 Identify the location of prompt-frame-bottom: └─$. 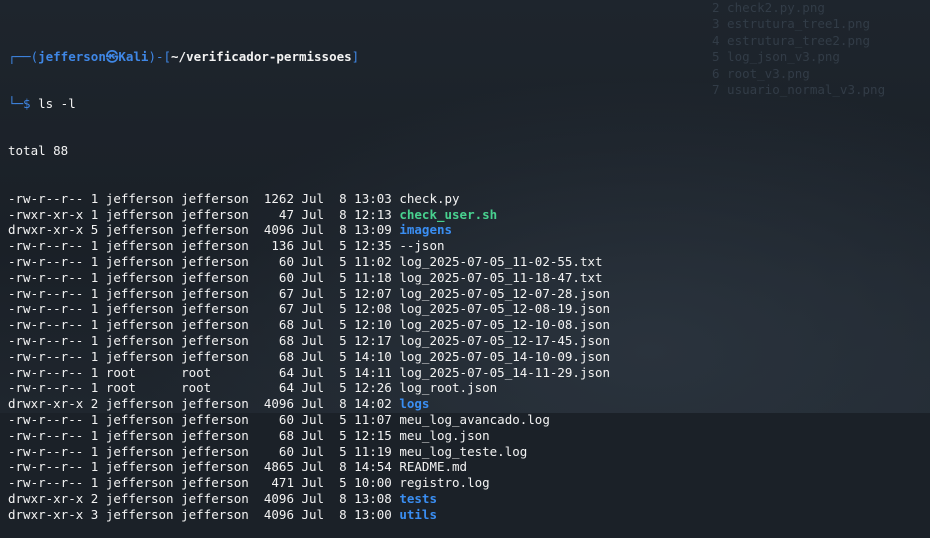
(23, 103).